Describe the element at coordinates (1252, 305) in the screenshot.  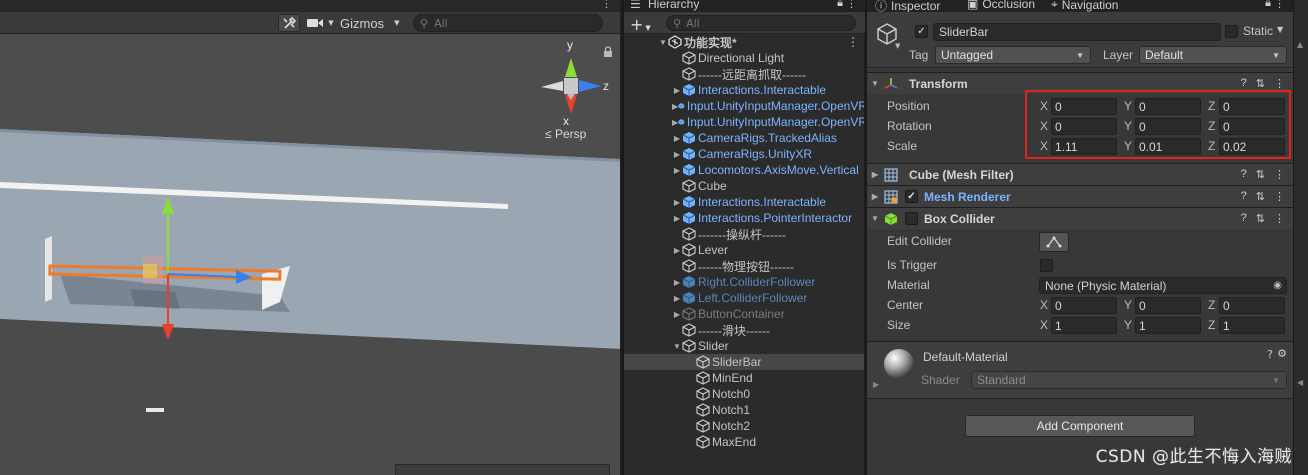
I see `center-z-field: 0` at that location.